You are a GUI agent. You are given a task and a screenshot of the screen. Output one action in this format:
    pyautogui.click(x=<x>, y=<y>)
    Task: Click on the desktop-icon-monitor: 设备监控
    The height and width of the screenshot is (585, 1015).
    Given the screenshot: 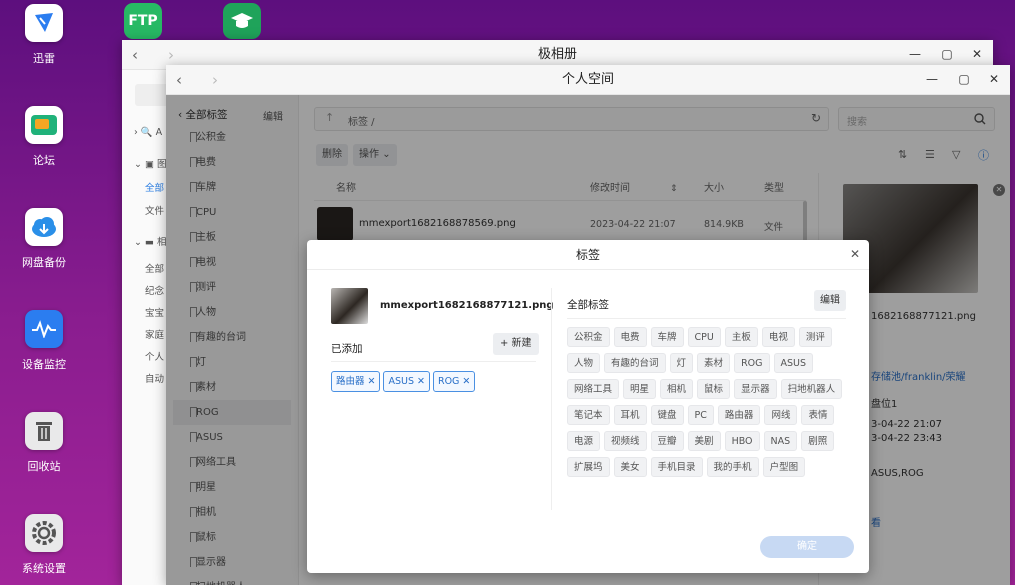 What is the action you would take?
    pyautogui.click(x=44, y=341)
    